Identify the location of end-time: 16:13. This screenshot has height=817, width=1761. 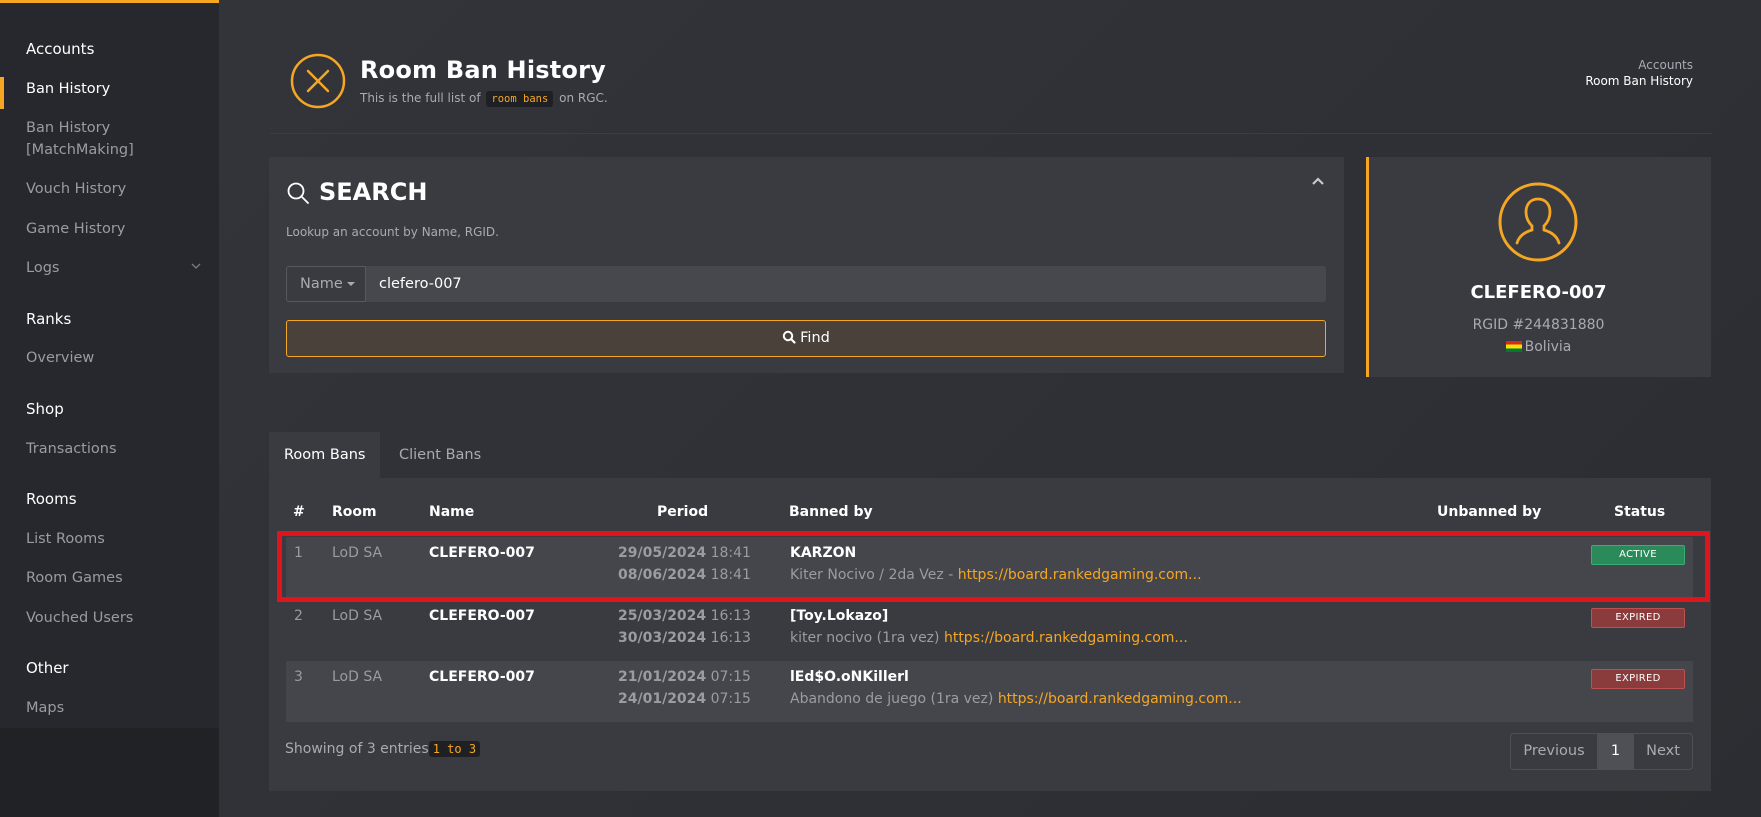
(730, 638).